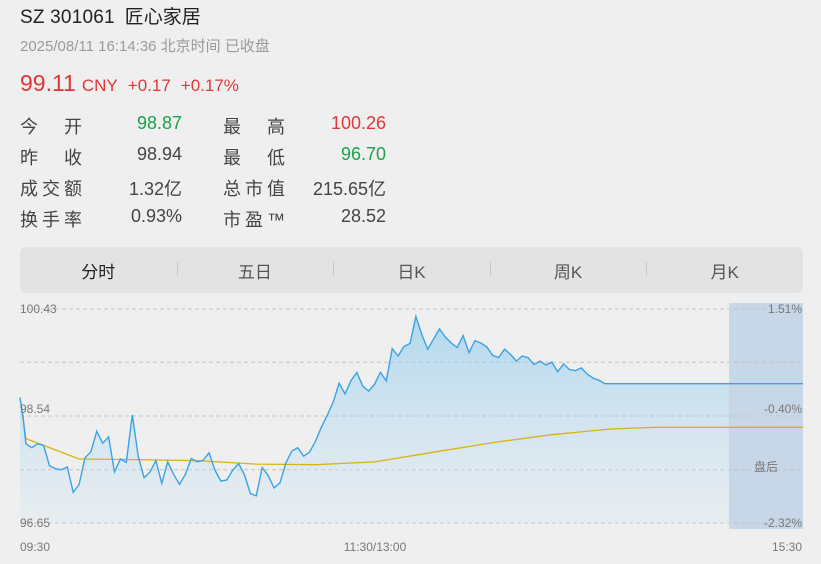 This screenshot has width=821, height=564. What do you see at coordinates (255, 270) in the screenshot?
I see `tab-five-day: 五日` at bounding box center [255, 270].